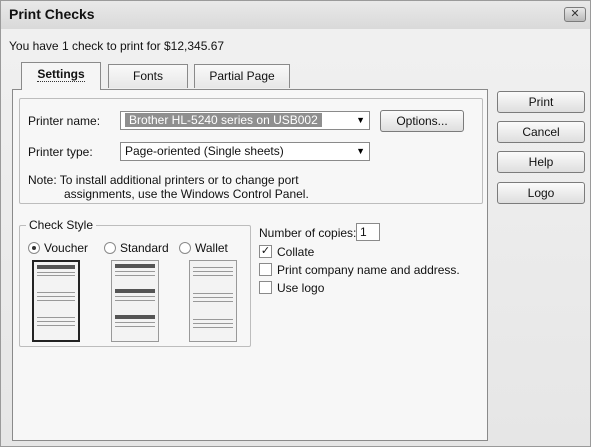 The width and height of the screenshot is (591, 447). I want to click on printer-name-select: Brother HL-5240 series on USB002 ▼, so click(245, 120).